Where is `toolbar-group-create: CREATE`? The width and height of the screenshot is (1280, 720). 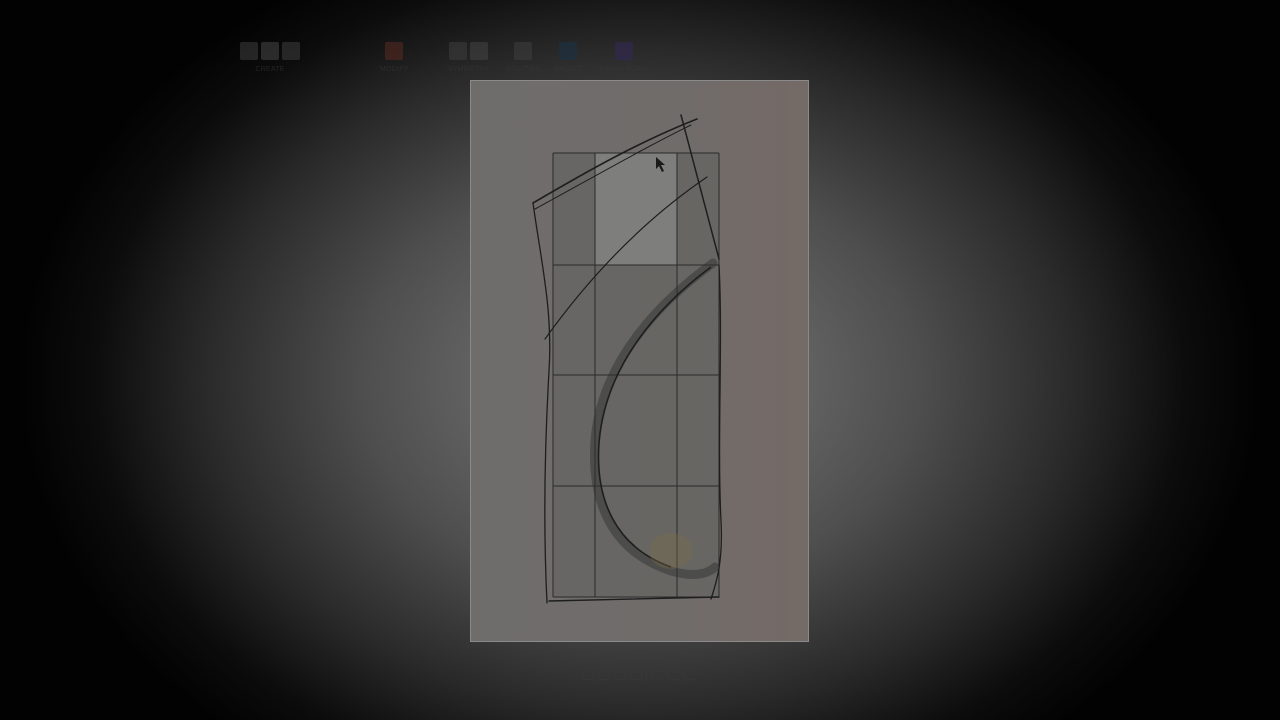 toolbar-group-create: CREATE is located at coordinates (270, 59).